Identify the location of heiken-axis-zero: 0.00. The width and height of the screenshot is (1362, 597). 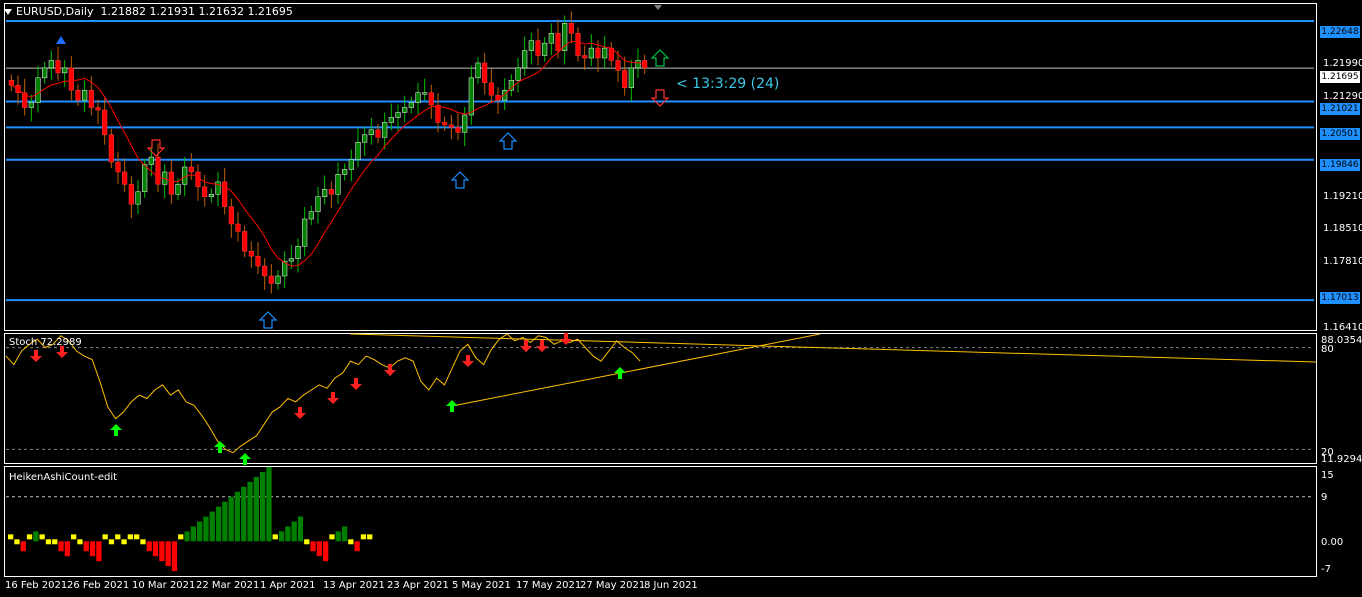
(1332, 542).